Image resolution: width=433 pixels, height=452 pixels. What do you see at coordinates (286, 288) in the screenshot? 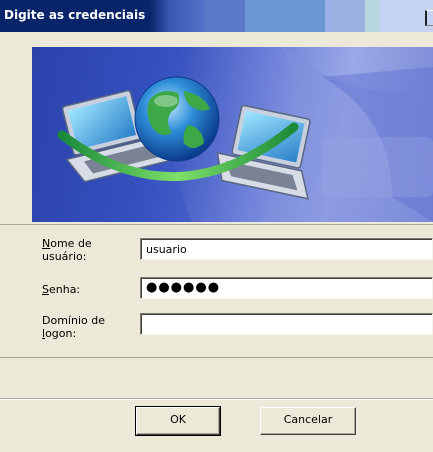
I see `password-field: ●●●●●●` at bounding box center [286, 288].